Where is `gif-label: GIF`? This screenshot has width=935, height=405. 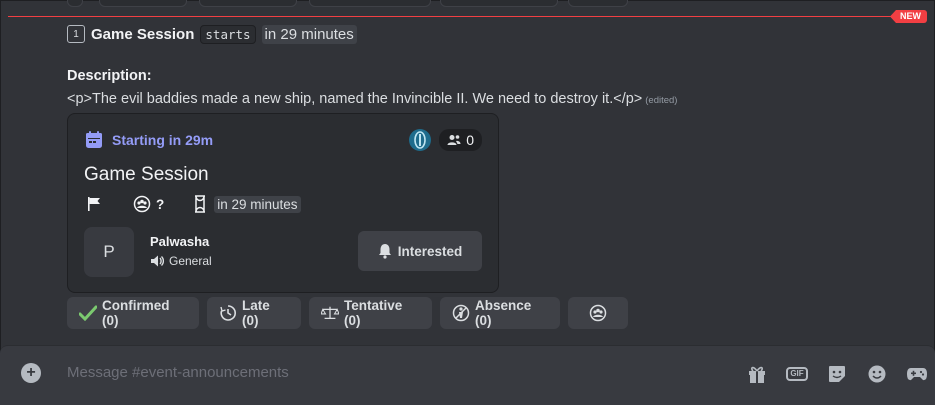 gif-label: GIF is located at coordinates (797, 374).